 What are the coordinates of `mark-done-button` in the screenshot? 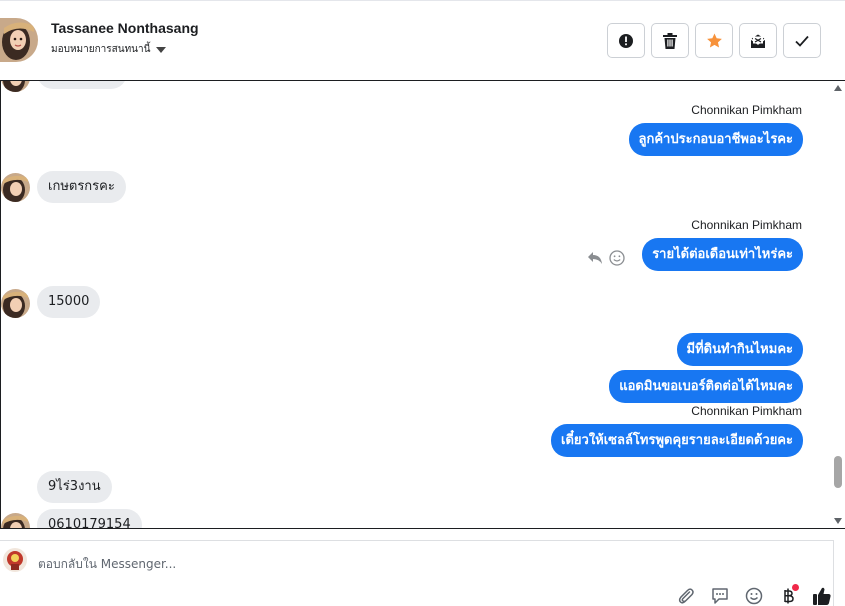 It's located at (802, 40).